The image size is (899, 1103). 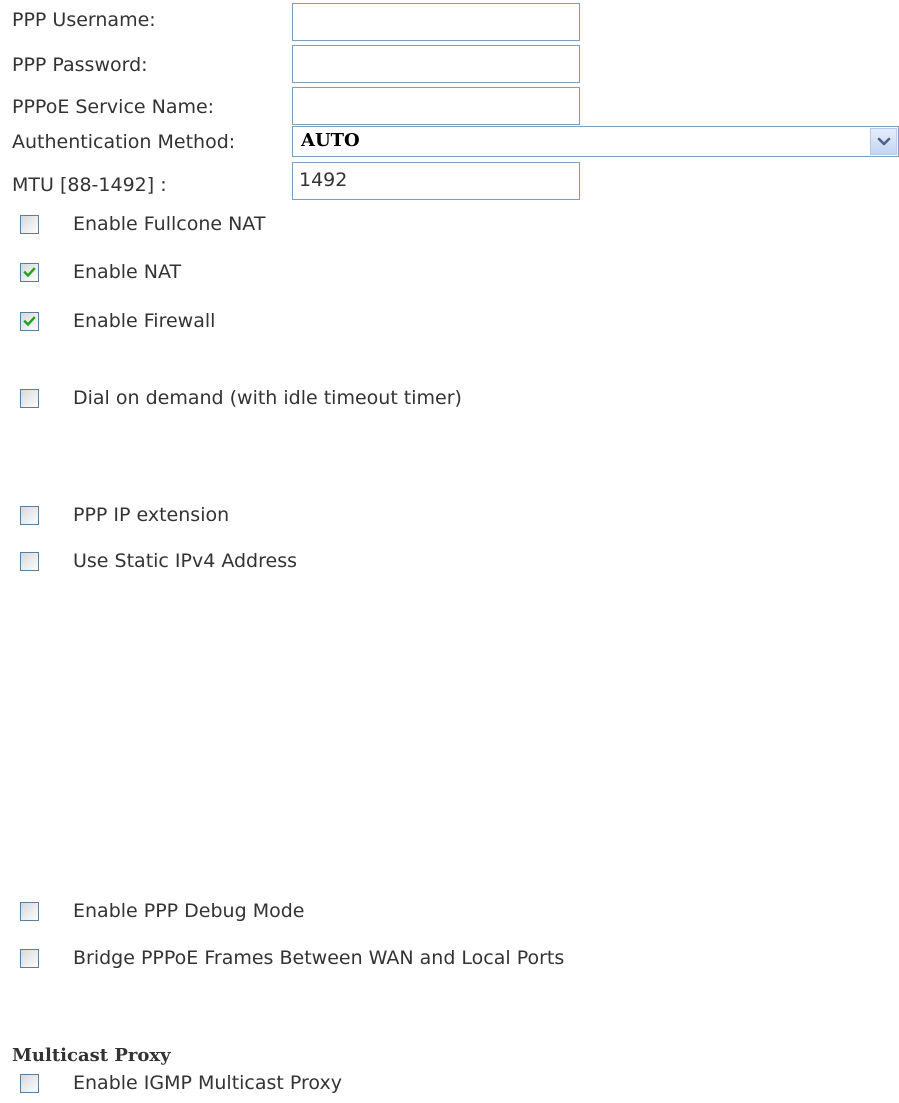 I want to click on pppoe-service-name-label: PPPoE Service Name:, so click(x=113, y=107).